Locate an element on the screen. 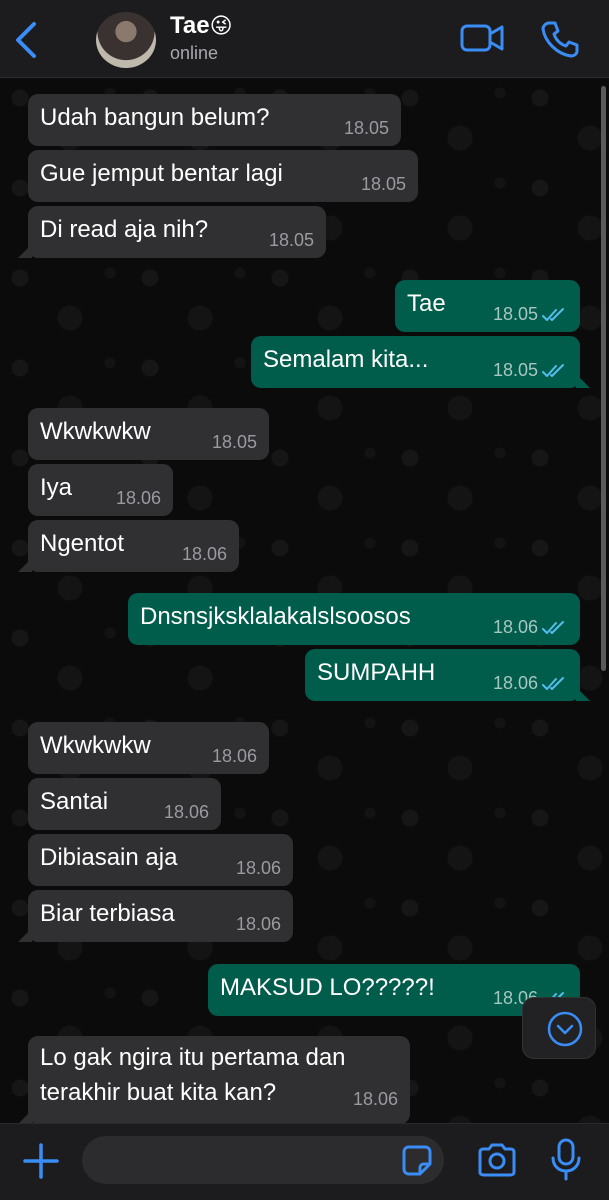  message-bubble: Semalam kita... 18.05 is located at coordinates (420, 362).